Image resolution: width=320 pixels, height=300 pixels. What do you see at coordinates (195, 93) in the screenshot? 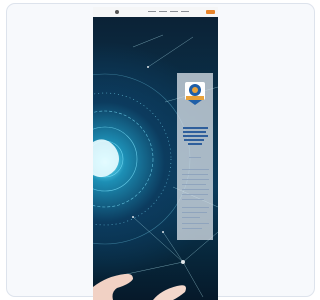
I see `award-badge-icon` at bounding box center [195, 93].